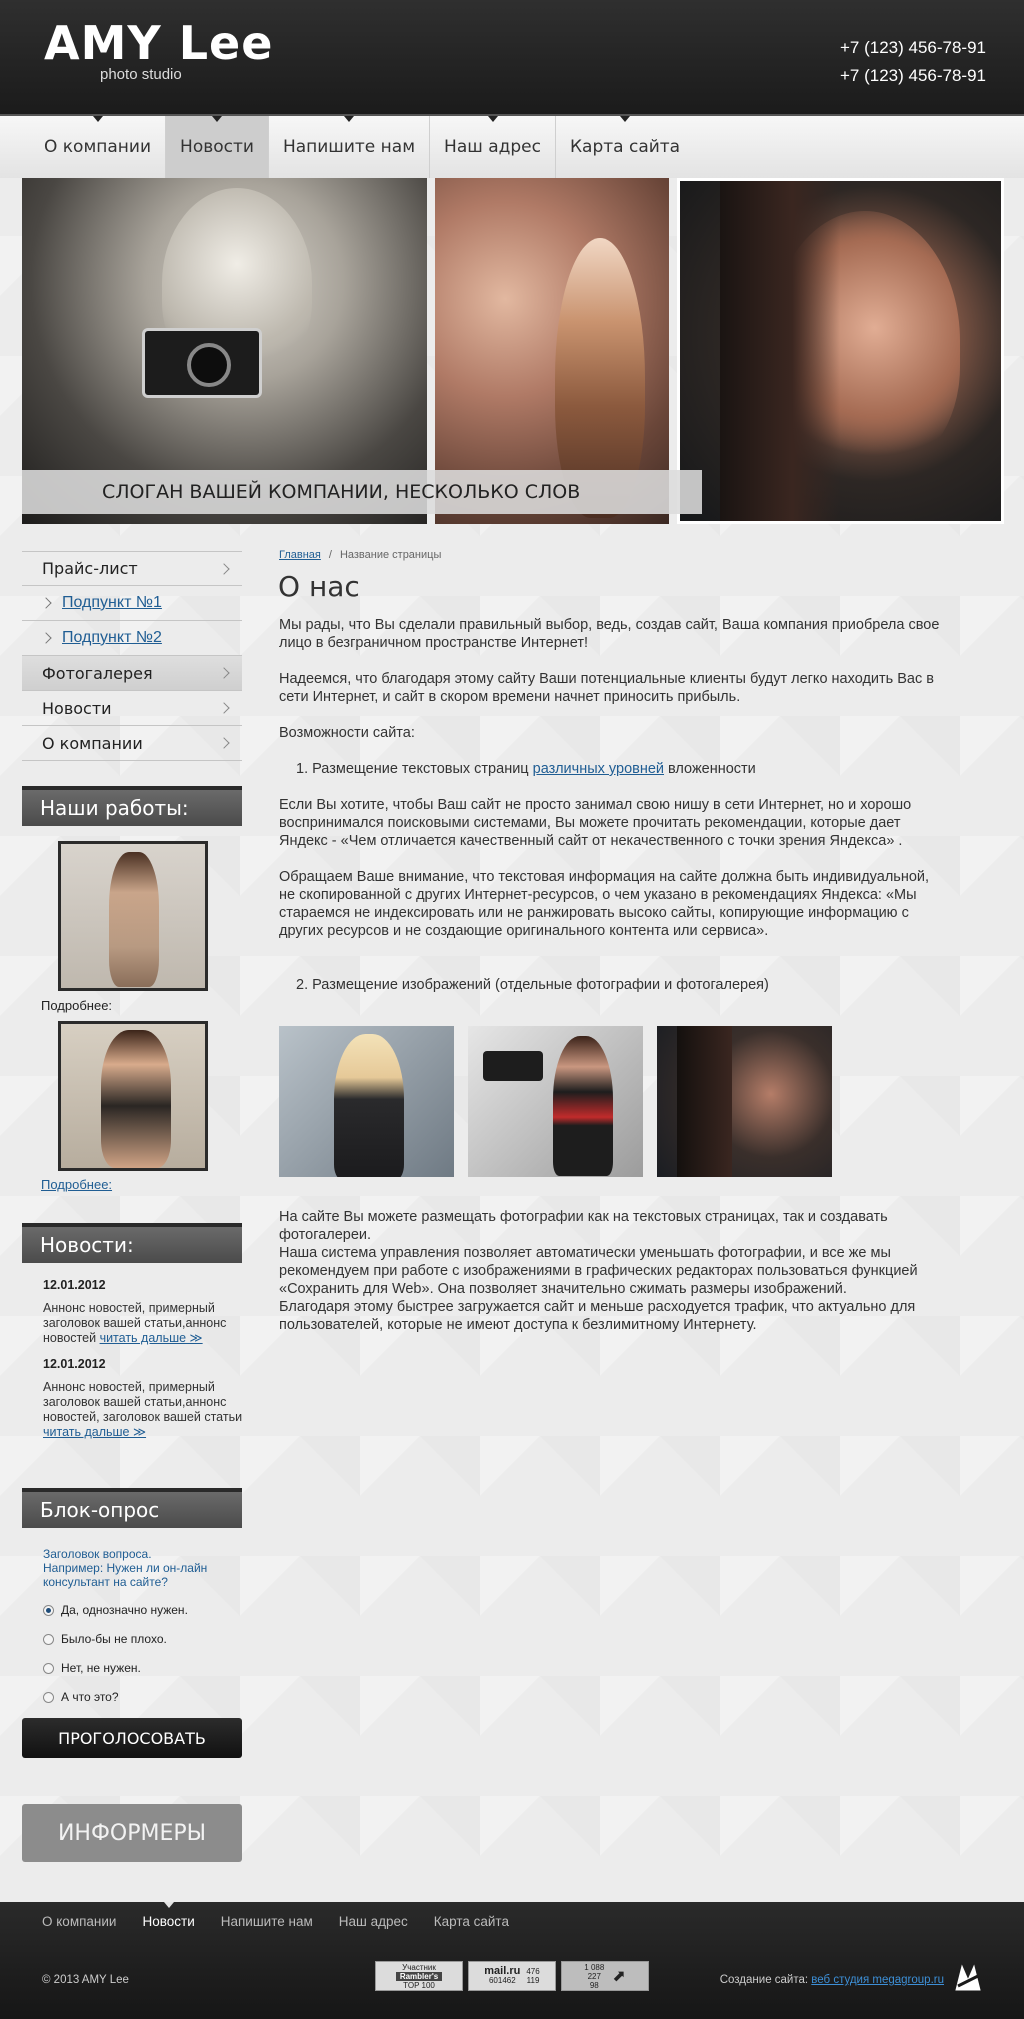 This screenshot has height=2019, width=1024. I want to click on counter-text: 119, so click(533, 1980).